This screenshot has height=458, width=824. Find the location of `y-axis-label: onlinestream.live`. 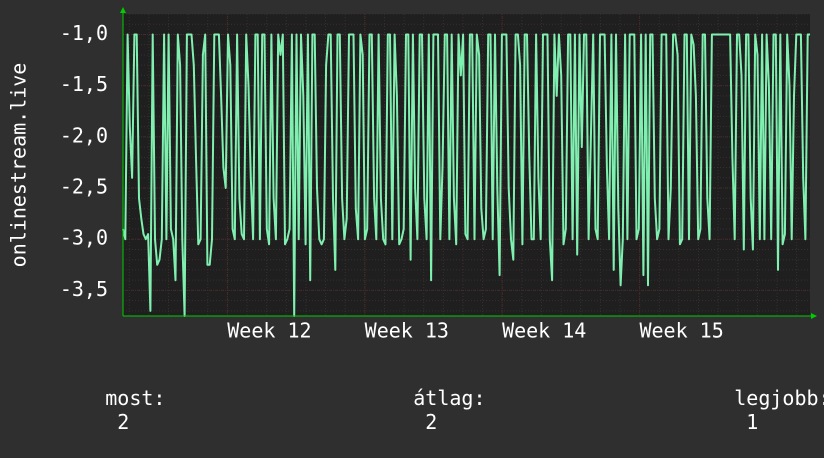

y-axis-label: onlinestream.live is located at coordinates (19, 165).